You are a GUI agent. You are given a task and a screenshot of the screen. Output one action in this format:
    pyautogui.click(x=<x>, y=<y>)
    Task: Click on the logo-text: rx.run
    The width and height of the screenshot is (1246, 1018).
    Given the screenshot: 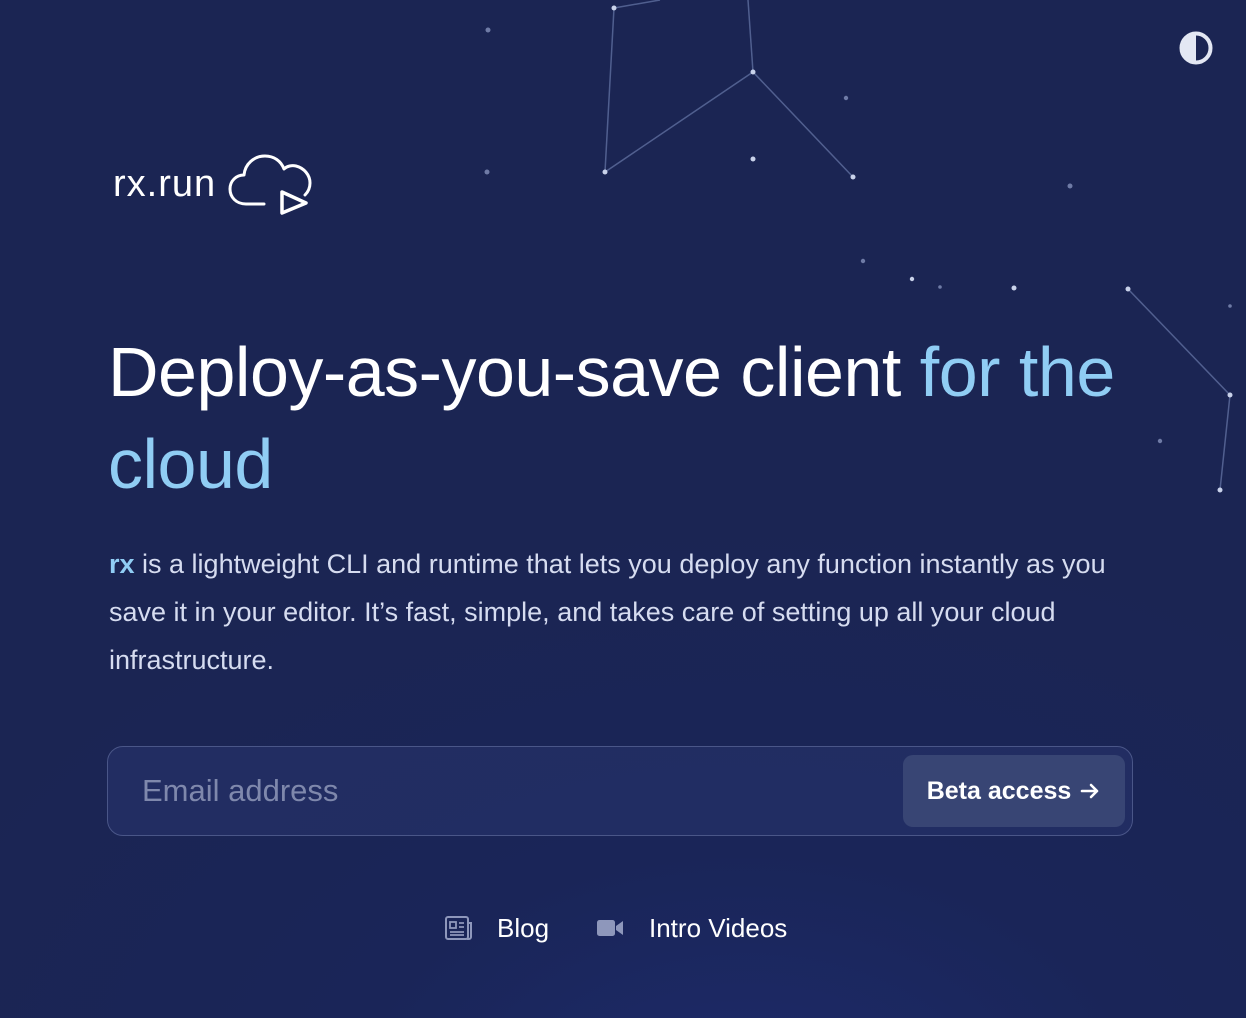 What is the action you would take?
    pyautogui.click(x=165, y=183)
    